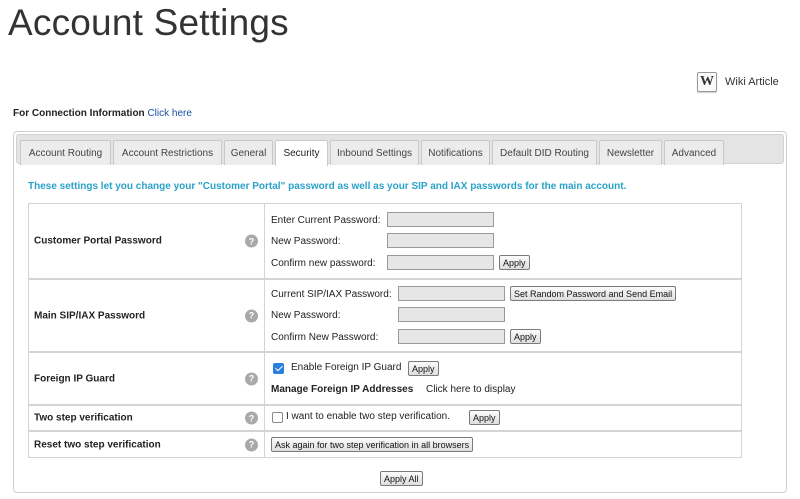  What do you see at coordinates (169, 113) in the screenshot?
I see `connection-info-link: Click here` at bounding box center [169, 113].